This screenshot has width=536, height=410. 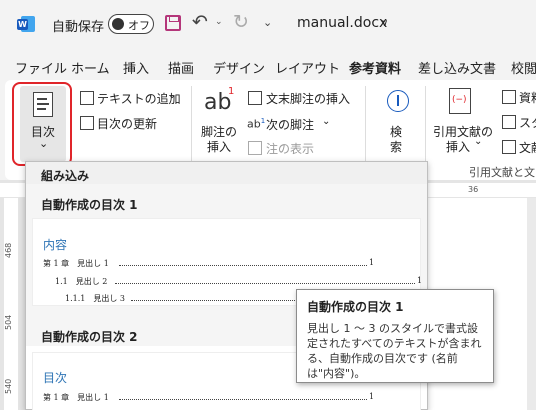 What do you see at coordinates (523, 67) in the screenshot?
I see `tab-review: 校閲` at bounding box center [523, 67].